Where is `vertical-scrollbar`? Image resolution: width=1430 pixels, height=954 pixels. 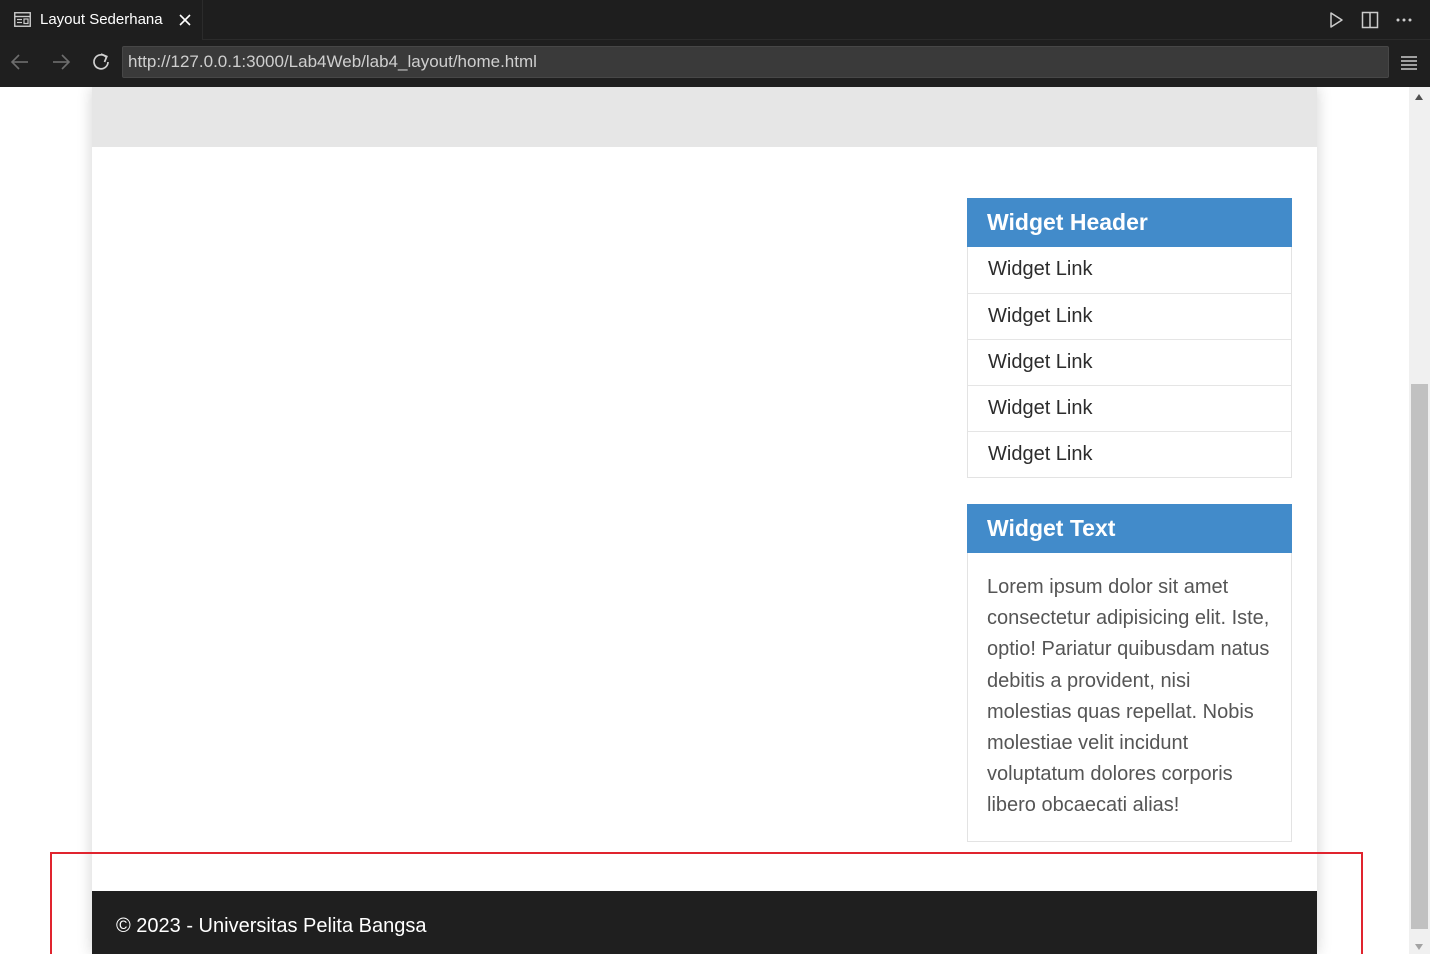 vertical-scrollbar is located at coordinates (1419, 520).